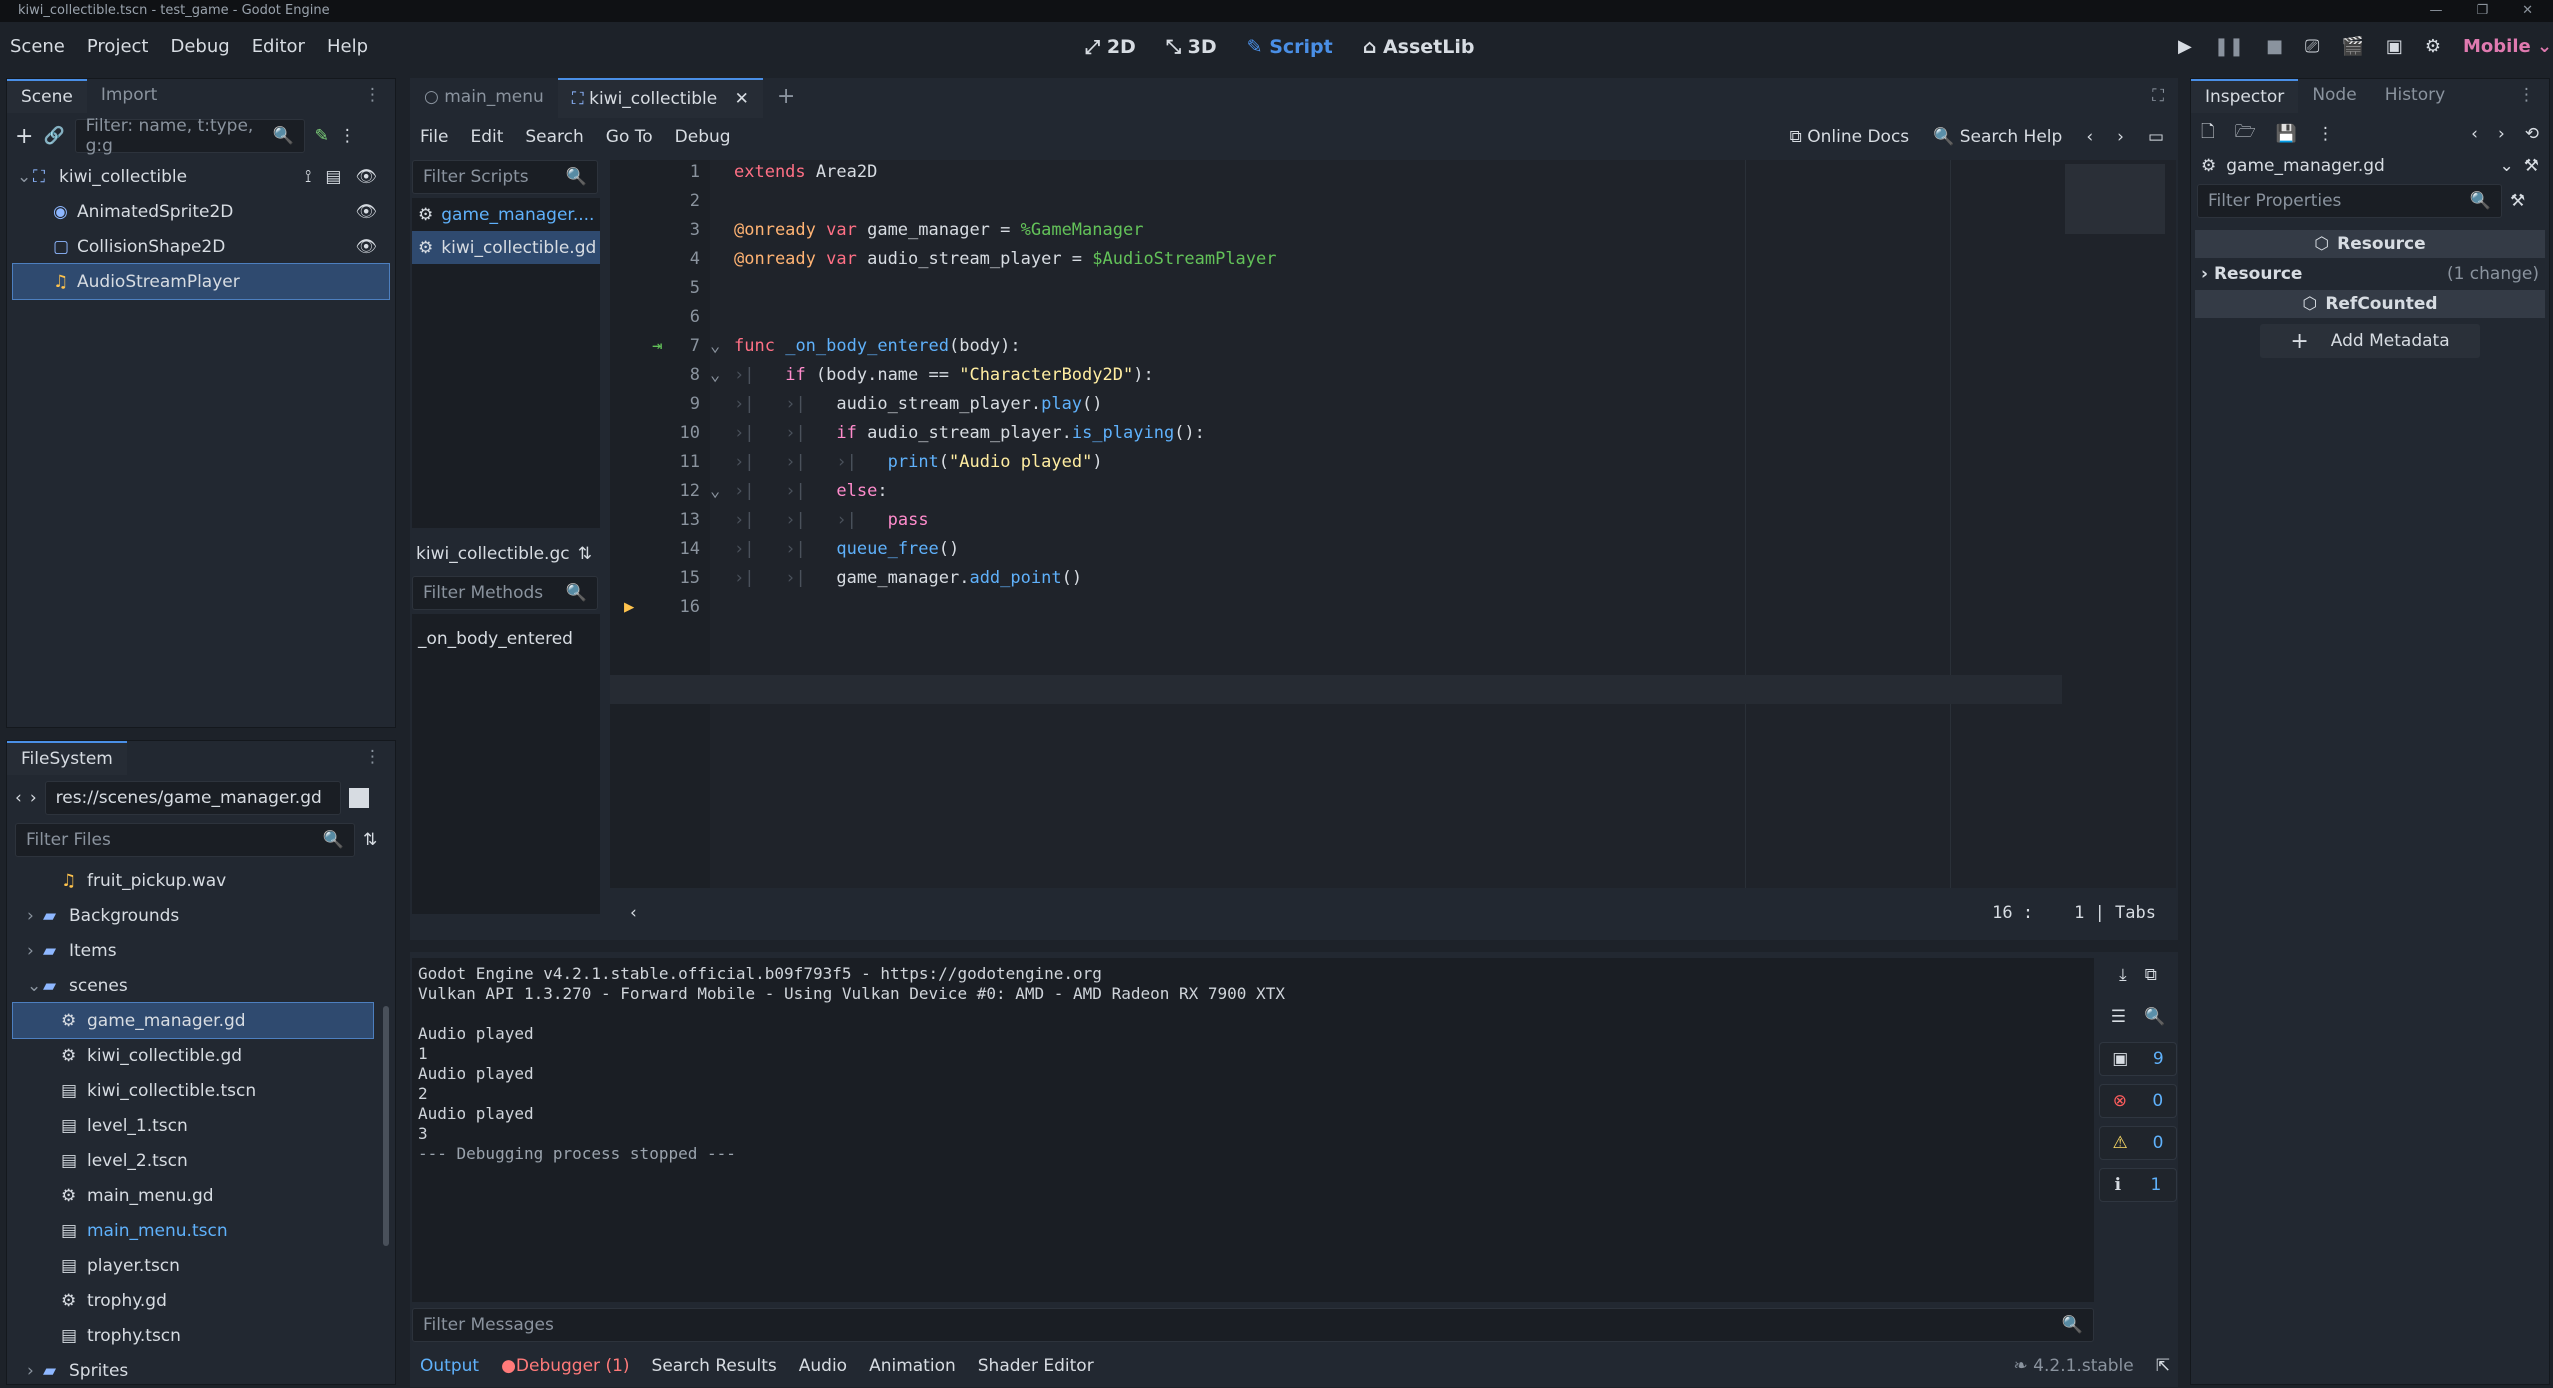  What do you see at coordinates (37, 46) in the screenshot?
I see `menu-scene: Scene` at bounding box center [37, 46].